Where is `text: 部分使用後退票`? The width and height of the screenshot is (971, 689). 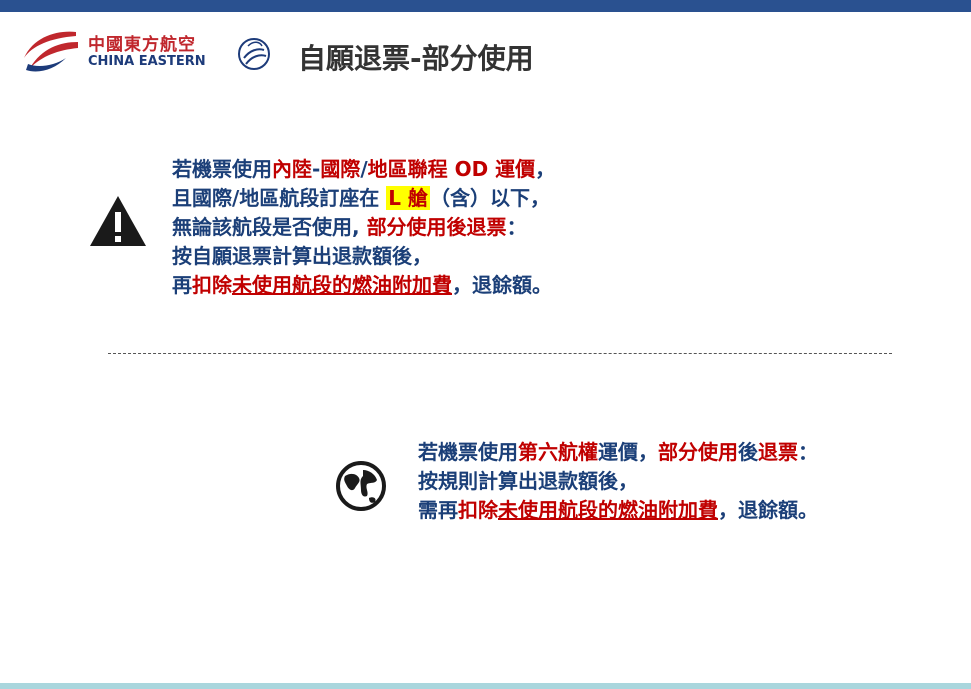
text: 部分使用後退票 is located at coordinates (436, 227).